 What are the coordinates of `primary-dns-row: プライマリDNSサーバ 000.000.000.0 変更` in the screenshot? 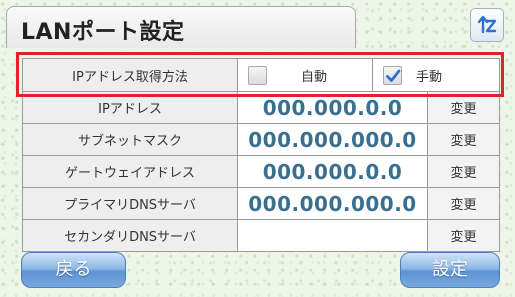 It's located at (261, 203).